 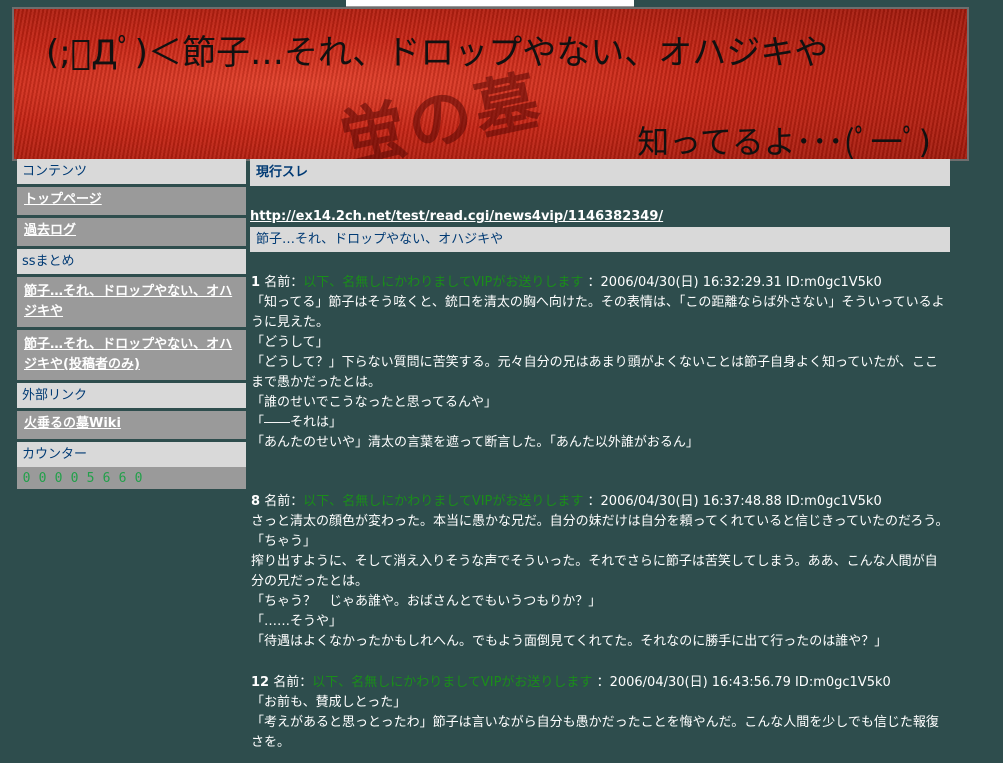 What do you see at coordinates (131, 201) in the screenshot?
I see `sidebar-item-top: トップページ` at bounding box center [131, 201].